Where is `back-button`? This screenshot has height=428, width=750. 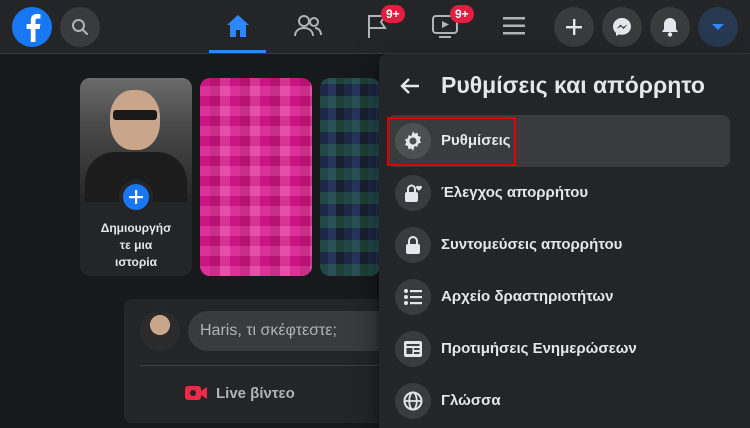 back-button is located at coordinates (410, 86).